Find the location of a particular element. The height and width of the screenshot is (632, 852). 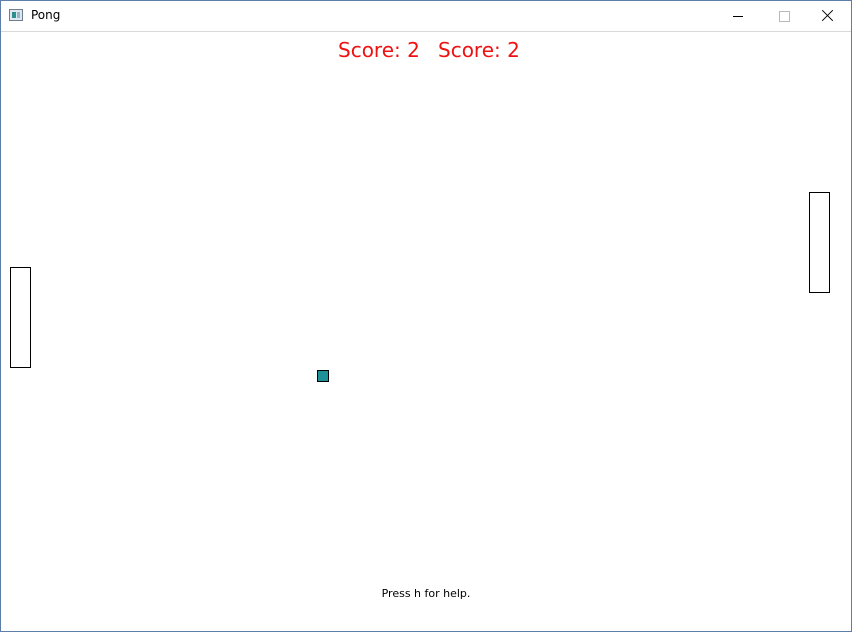

score-right: Score: 2 is located at coordinates (479, 50).